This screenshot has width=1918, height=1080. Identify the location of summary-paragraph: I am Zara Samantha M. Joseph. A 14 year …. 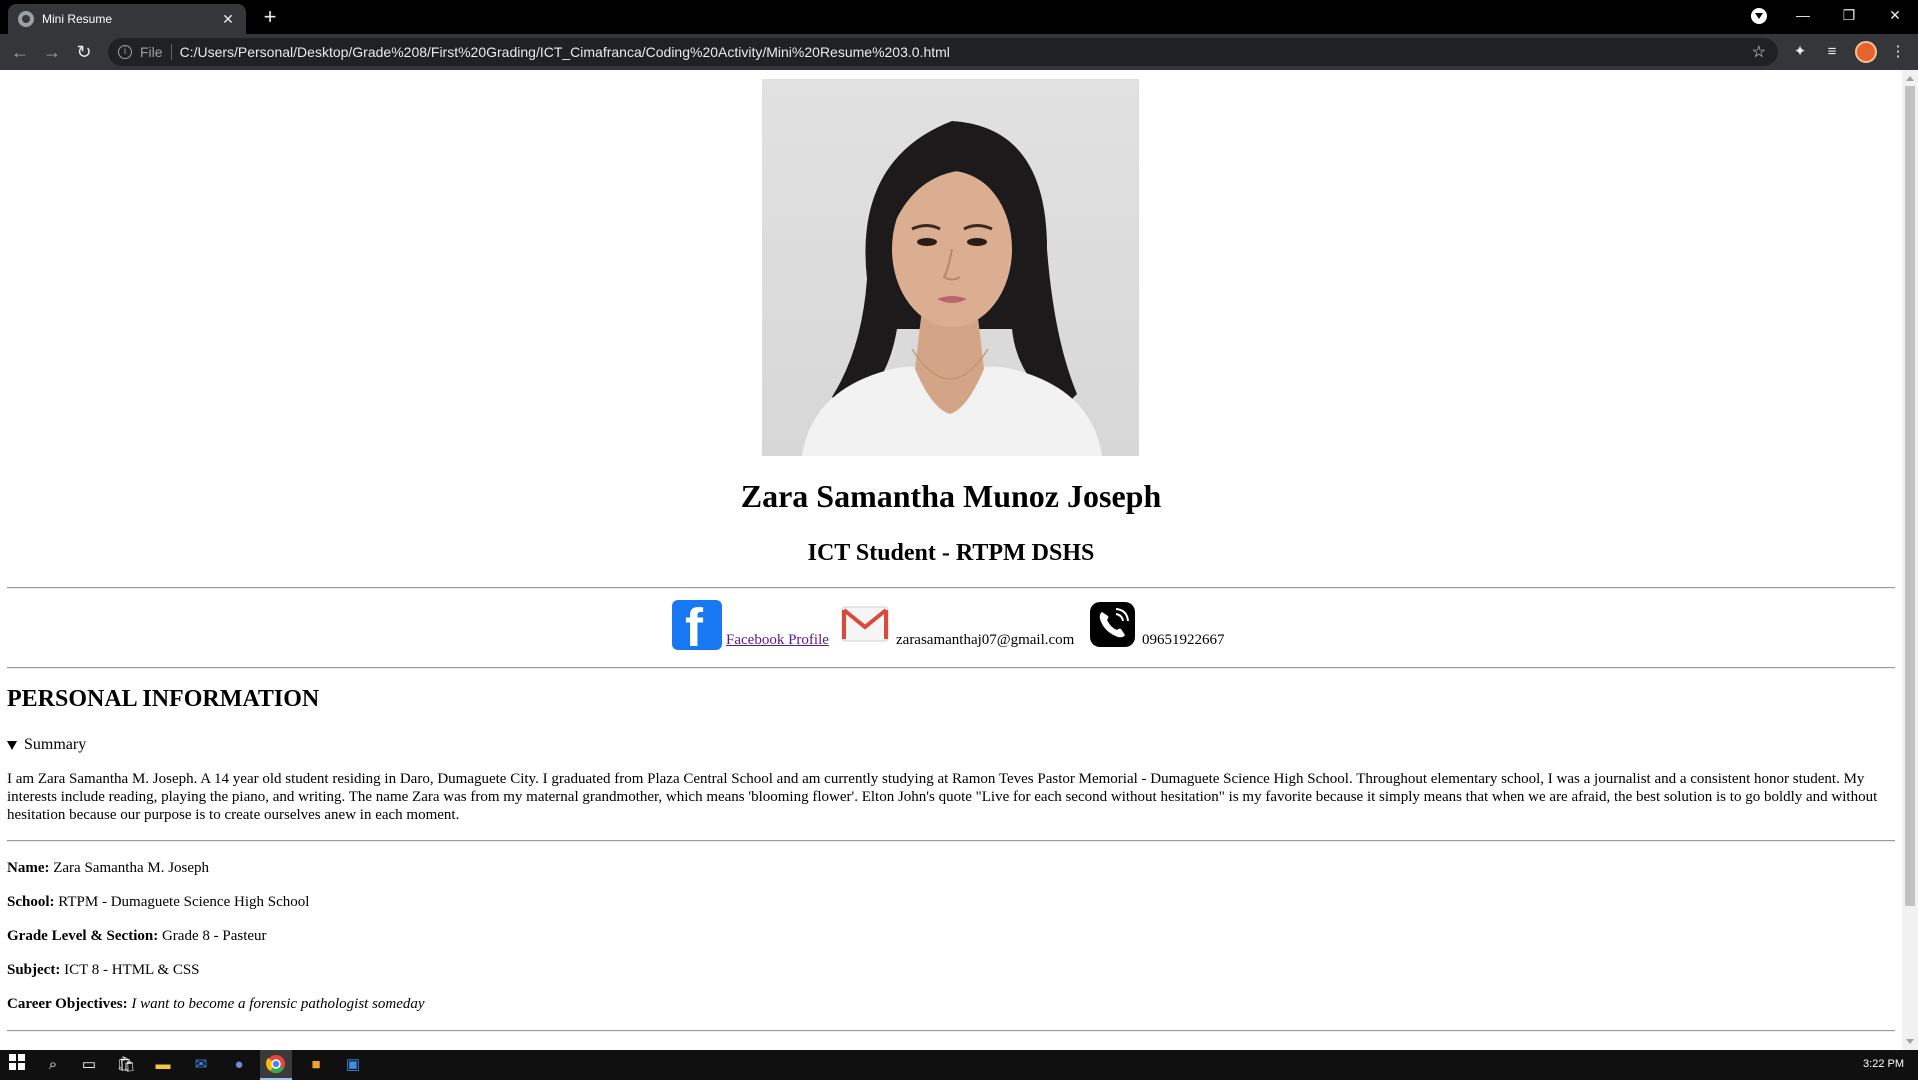
(942, 797).